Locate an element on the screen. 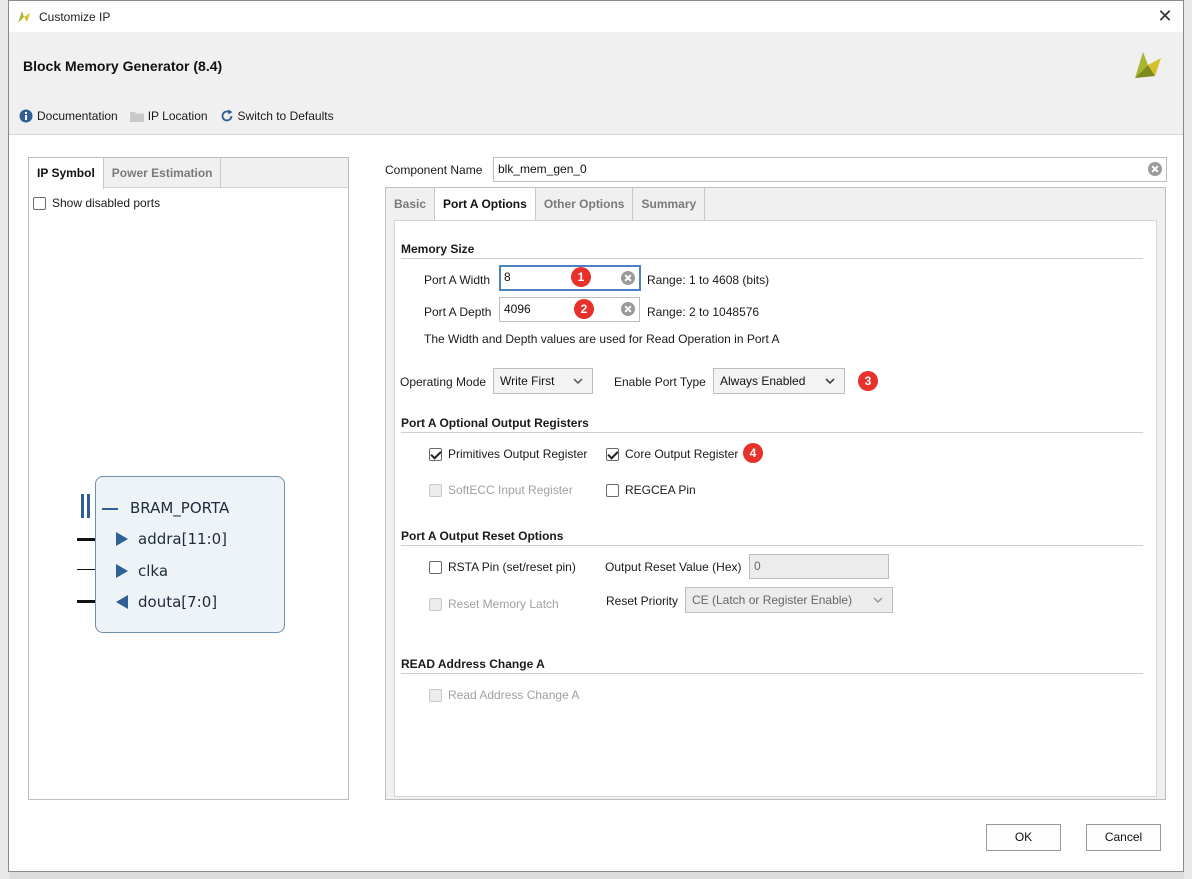 The image size is (1192, 879). input-arrow-icon is located at coordinates (122, 571).